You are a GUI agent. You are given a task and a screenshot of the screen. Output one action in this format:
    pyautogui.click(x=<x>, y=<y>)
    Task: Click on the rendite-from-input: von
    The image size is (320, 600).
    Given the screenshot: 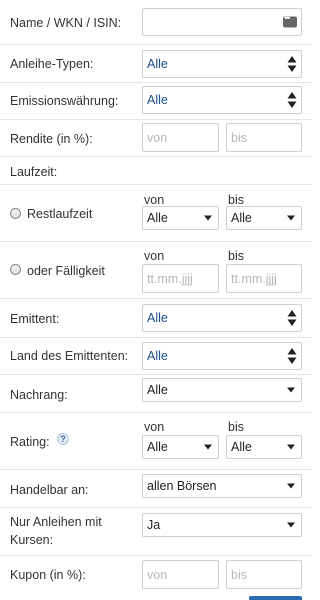 What is the action you would take?
    pyautogui.click(x=180, y=137)
    